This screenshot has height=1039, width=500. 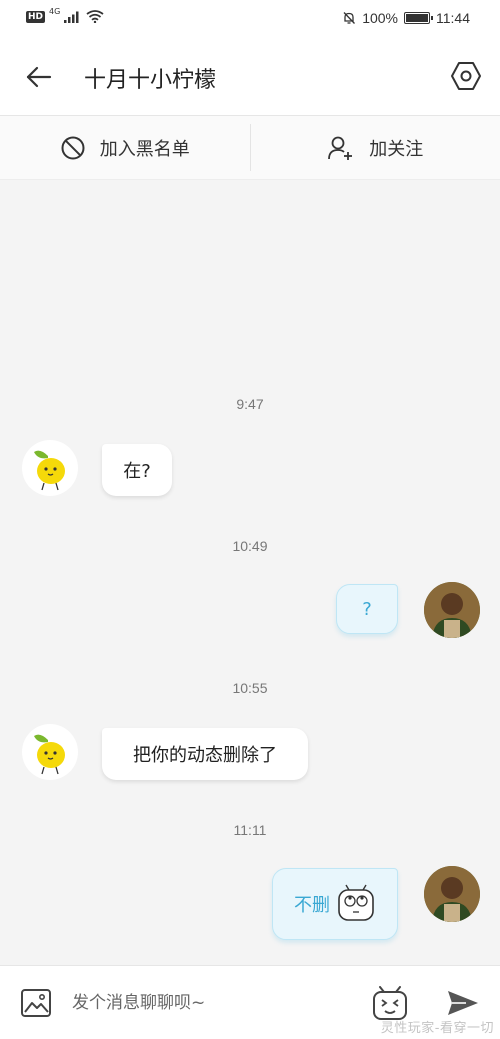 I want to click on message-input, so click(x=212, y=1003).